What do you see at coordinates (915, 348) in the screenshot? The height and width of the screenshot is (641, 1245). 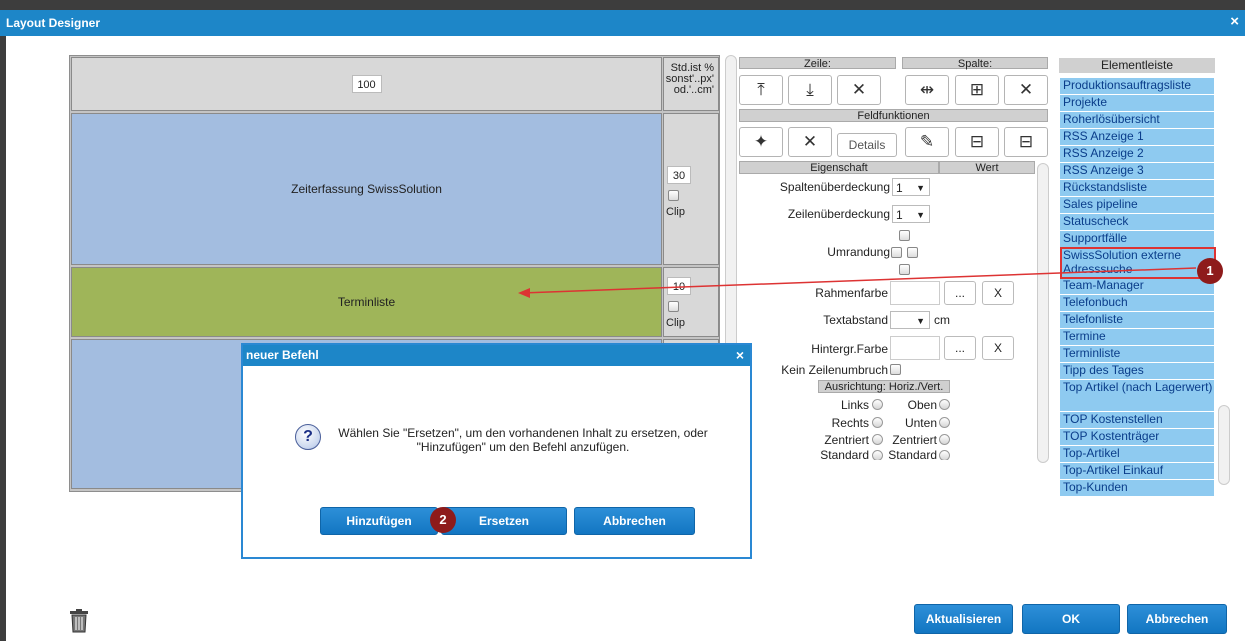 I see `hintergrfarbe-input` at bounding box center [915, 348].